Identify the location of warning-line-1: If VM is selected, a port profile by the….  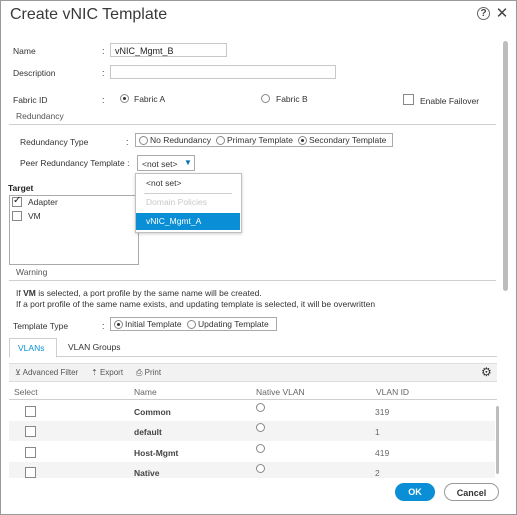
(139, 293).